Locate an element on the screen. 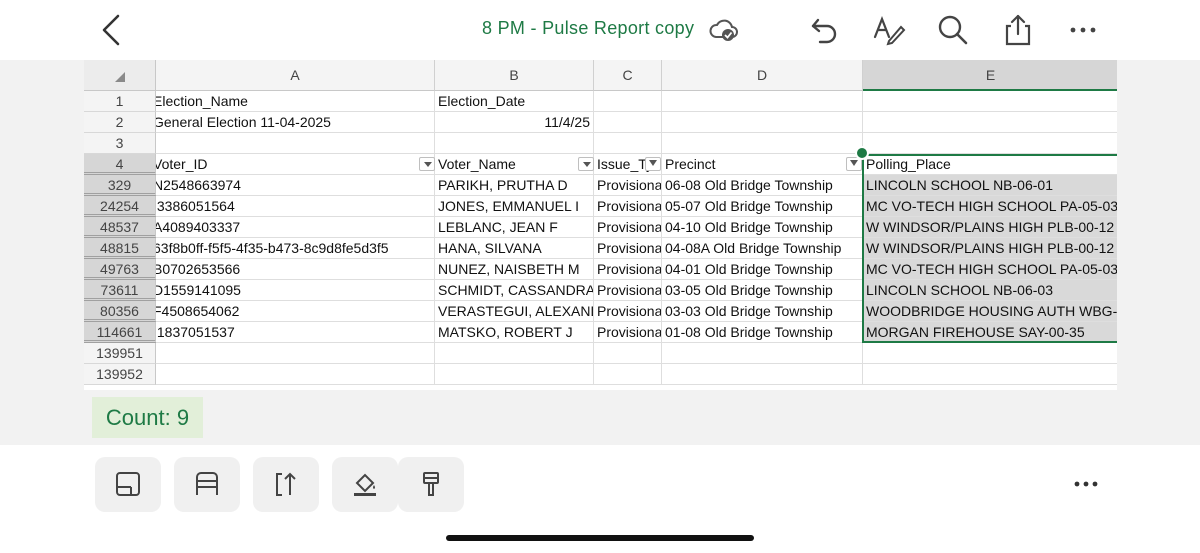  row-header: 114661 is located at coordinates (120, 332).